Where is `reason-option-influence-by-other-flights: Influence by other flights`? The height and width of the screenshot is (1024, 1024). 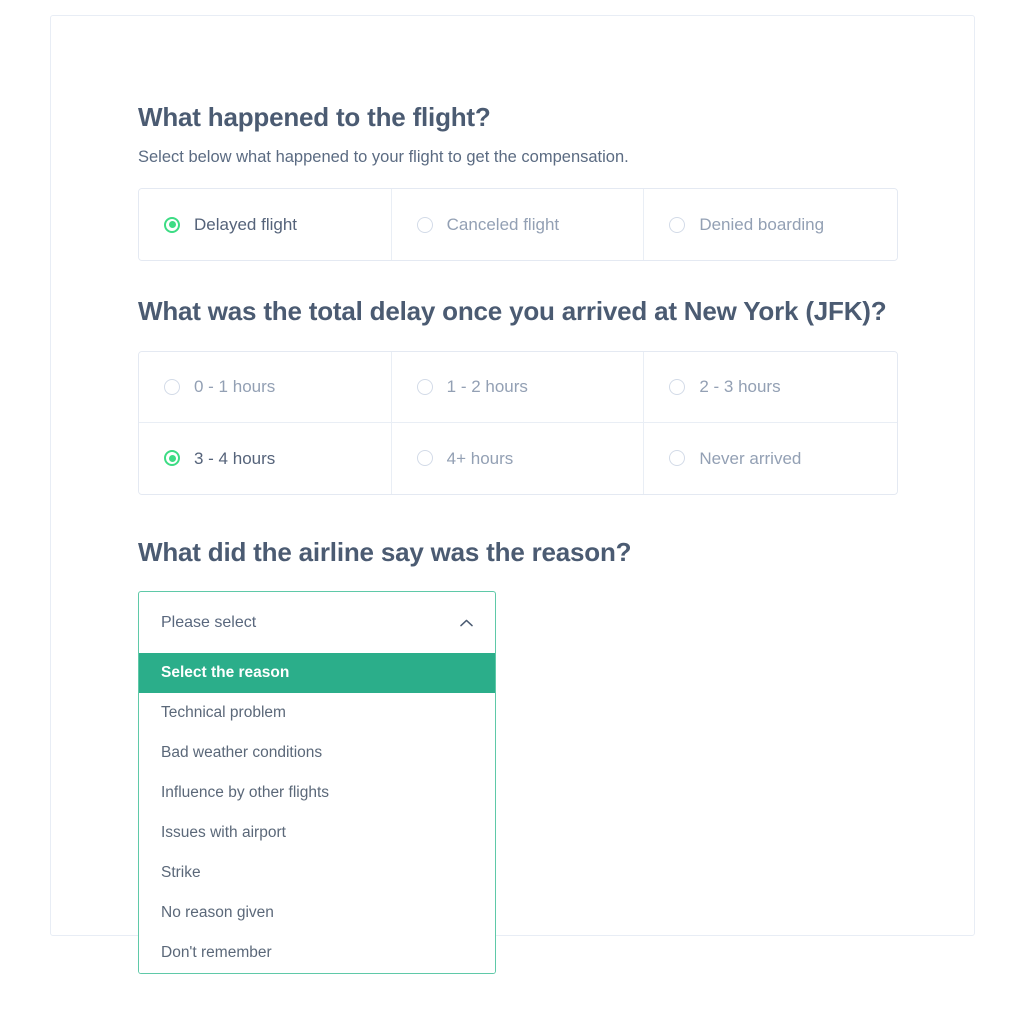
reason-option-influence-by-other-flights: Influence by other flights is located at coordinates (317, 793).